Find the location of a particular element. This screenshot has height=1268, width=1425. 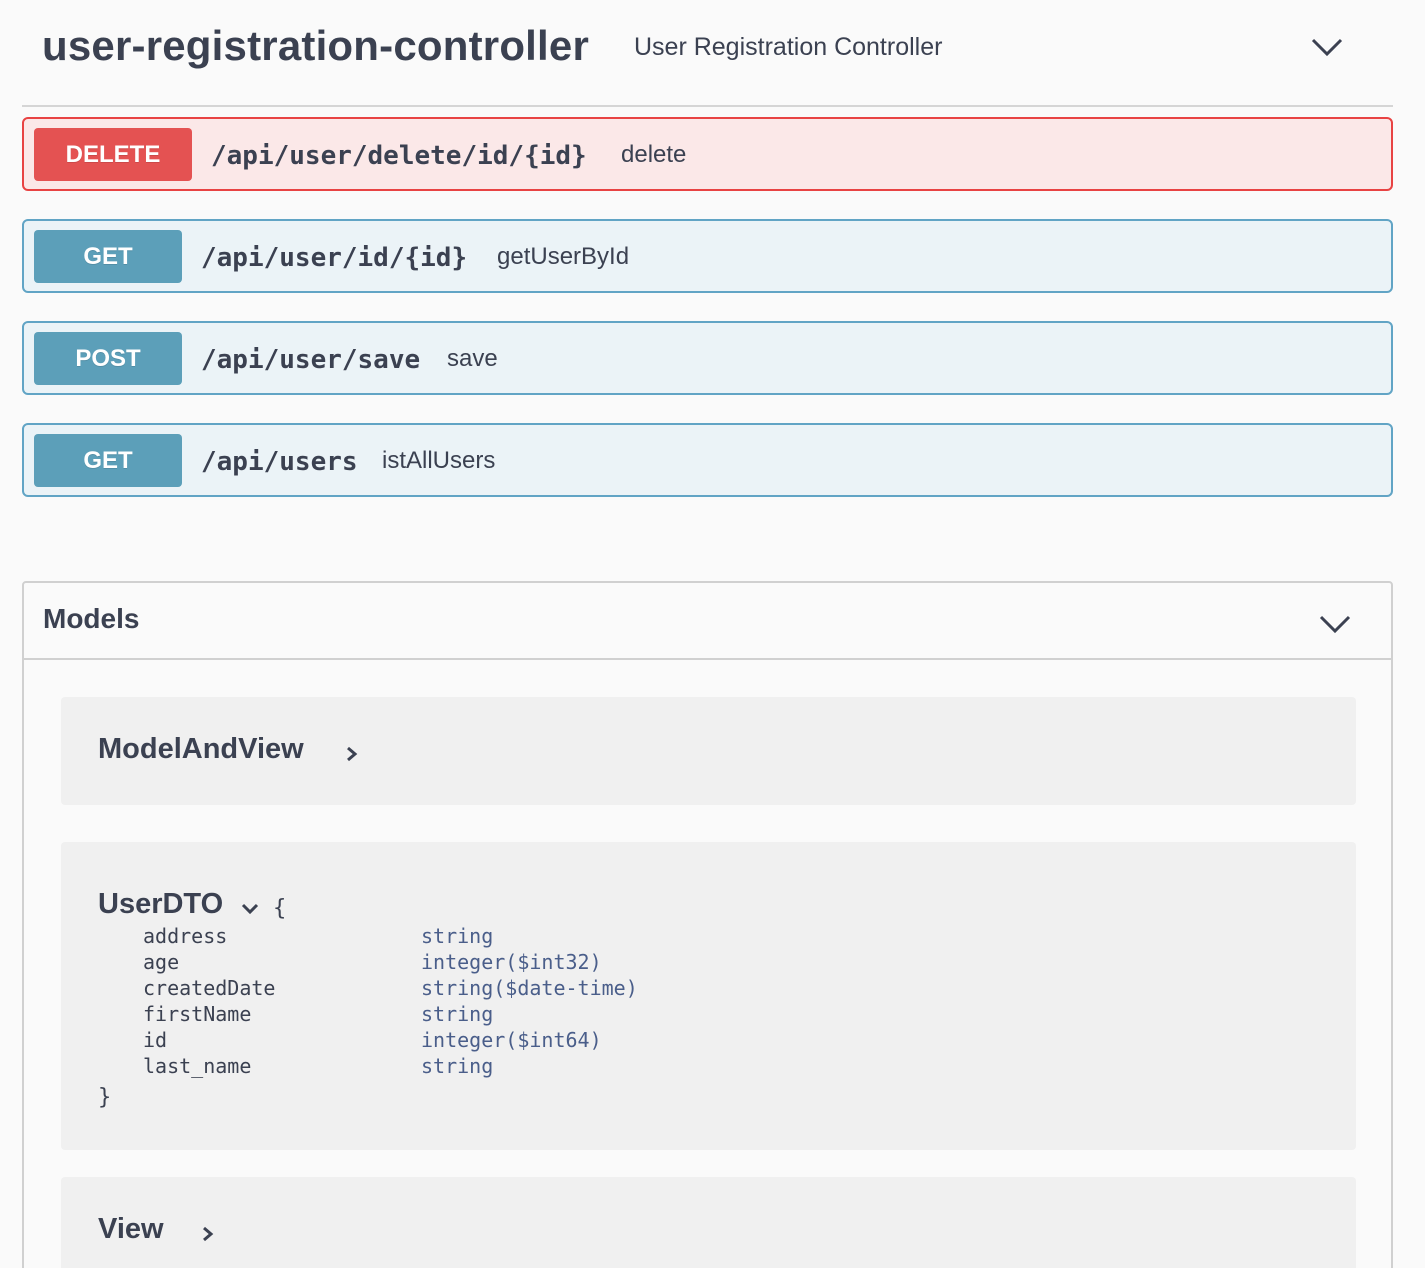

model-title: ModelAndView is located at coordinates (201, 749).